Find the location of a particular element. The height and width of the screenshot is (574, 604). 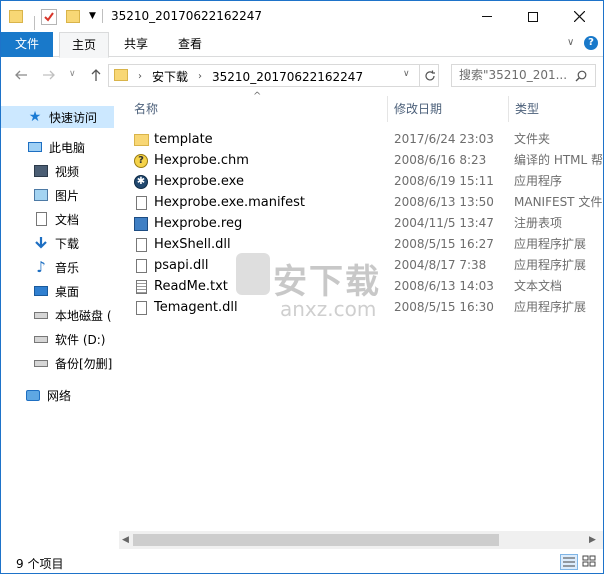

nav-item-local-disk: 本地磁盘 ( is located at coordinates (57, 315).